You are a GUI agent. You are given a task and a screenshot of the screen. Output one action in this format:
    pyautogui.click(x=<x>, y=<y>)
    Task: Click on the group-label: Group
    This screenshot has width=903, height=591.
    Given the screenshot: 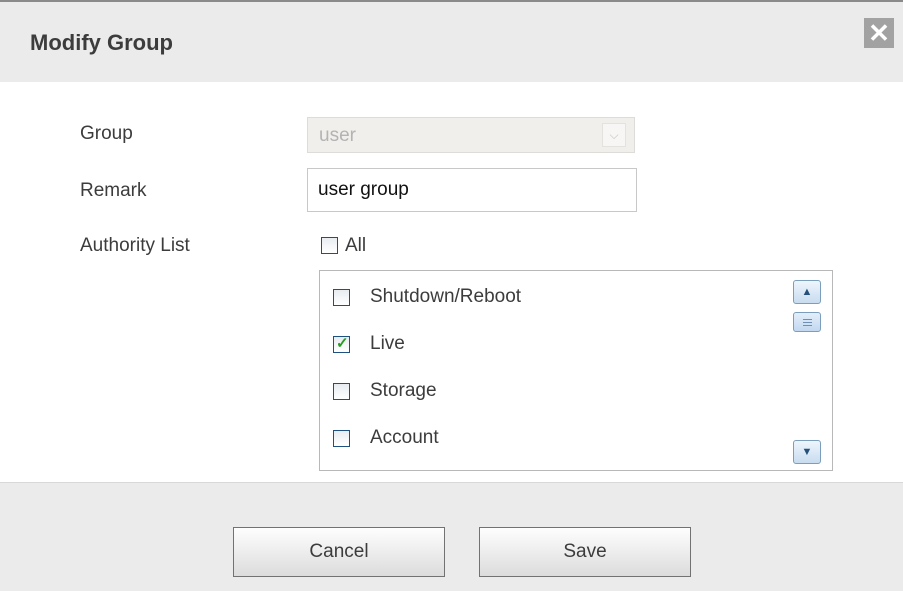 What is the action you would take?
    pyautogui.click(x=106, y=133)
    